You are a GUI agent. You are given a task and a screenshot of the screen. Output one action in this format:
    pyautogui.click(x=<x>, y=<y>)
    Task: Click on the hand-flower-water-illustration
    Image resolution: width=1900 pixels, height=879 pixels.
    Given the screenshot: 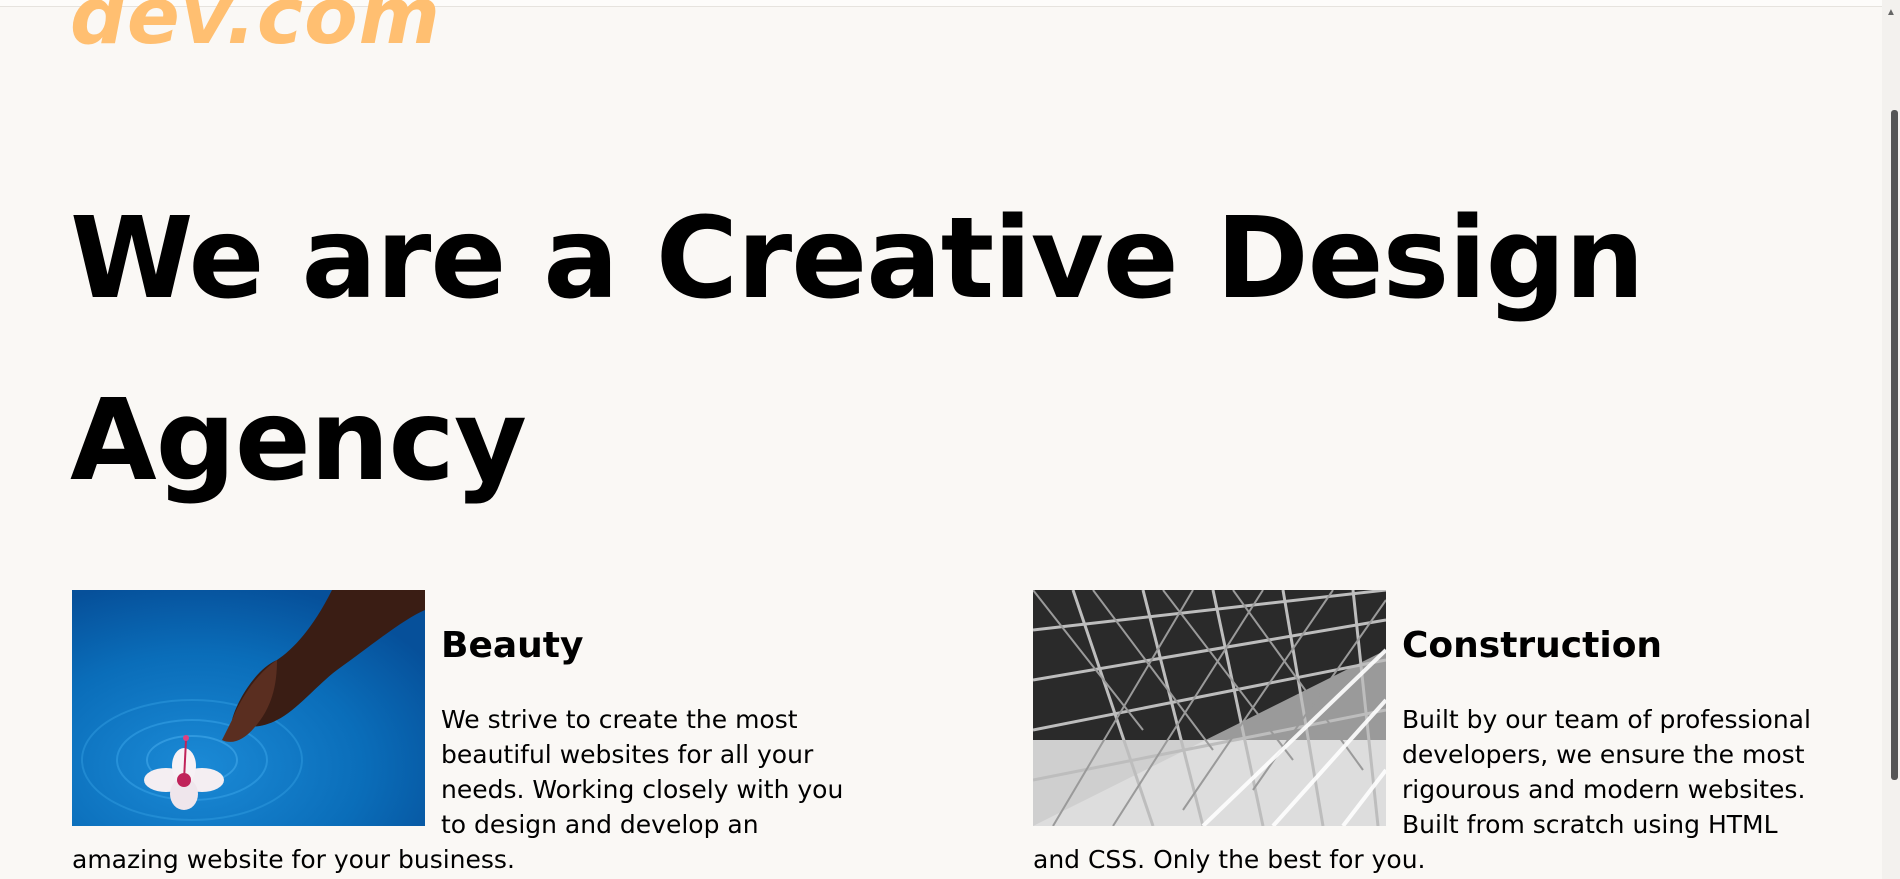 What is the action you would take?
    pyautogui.click(x=248, y=708)
    